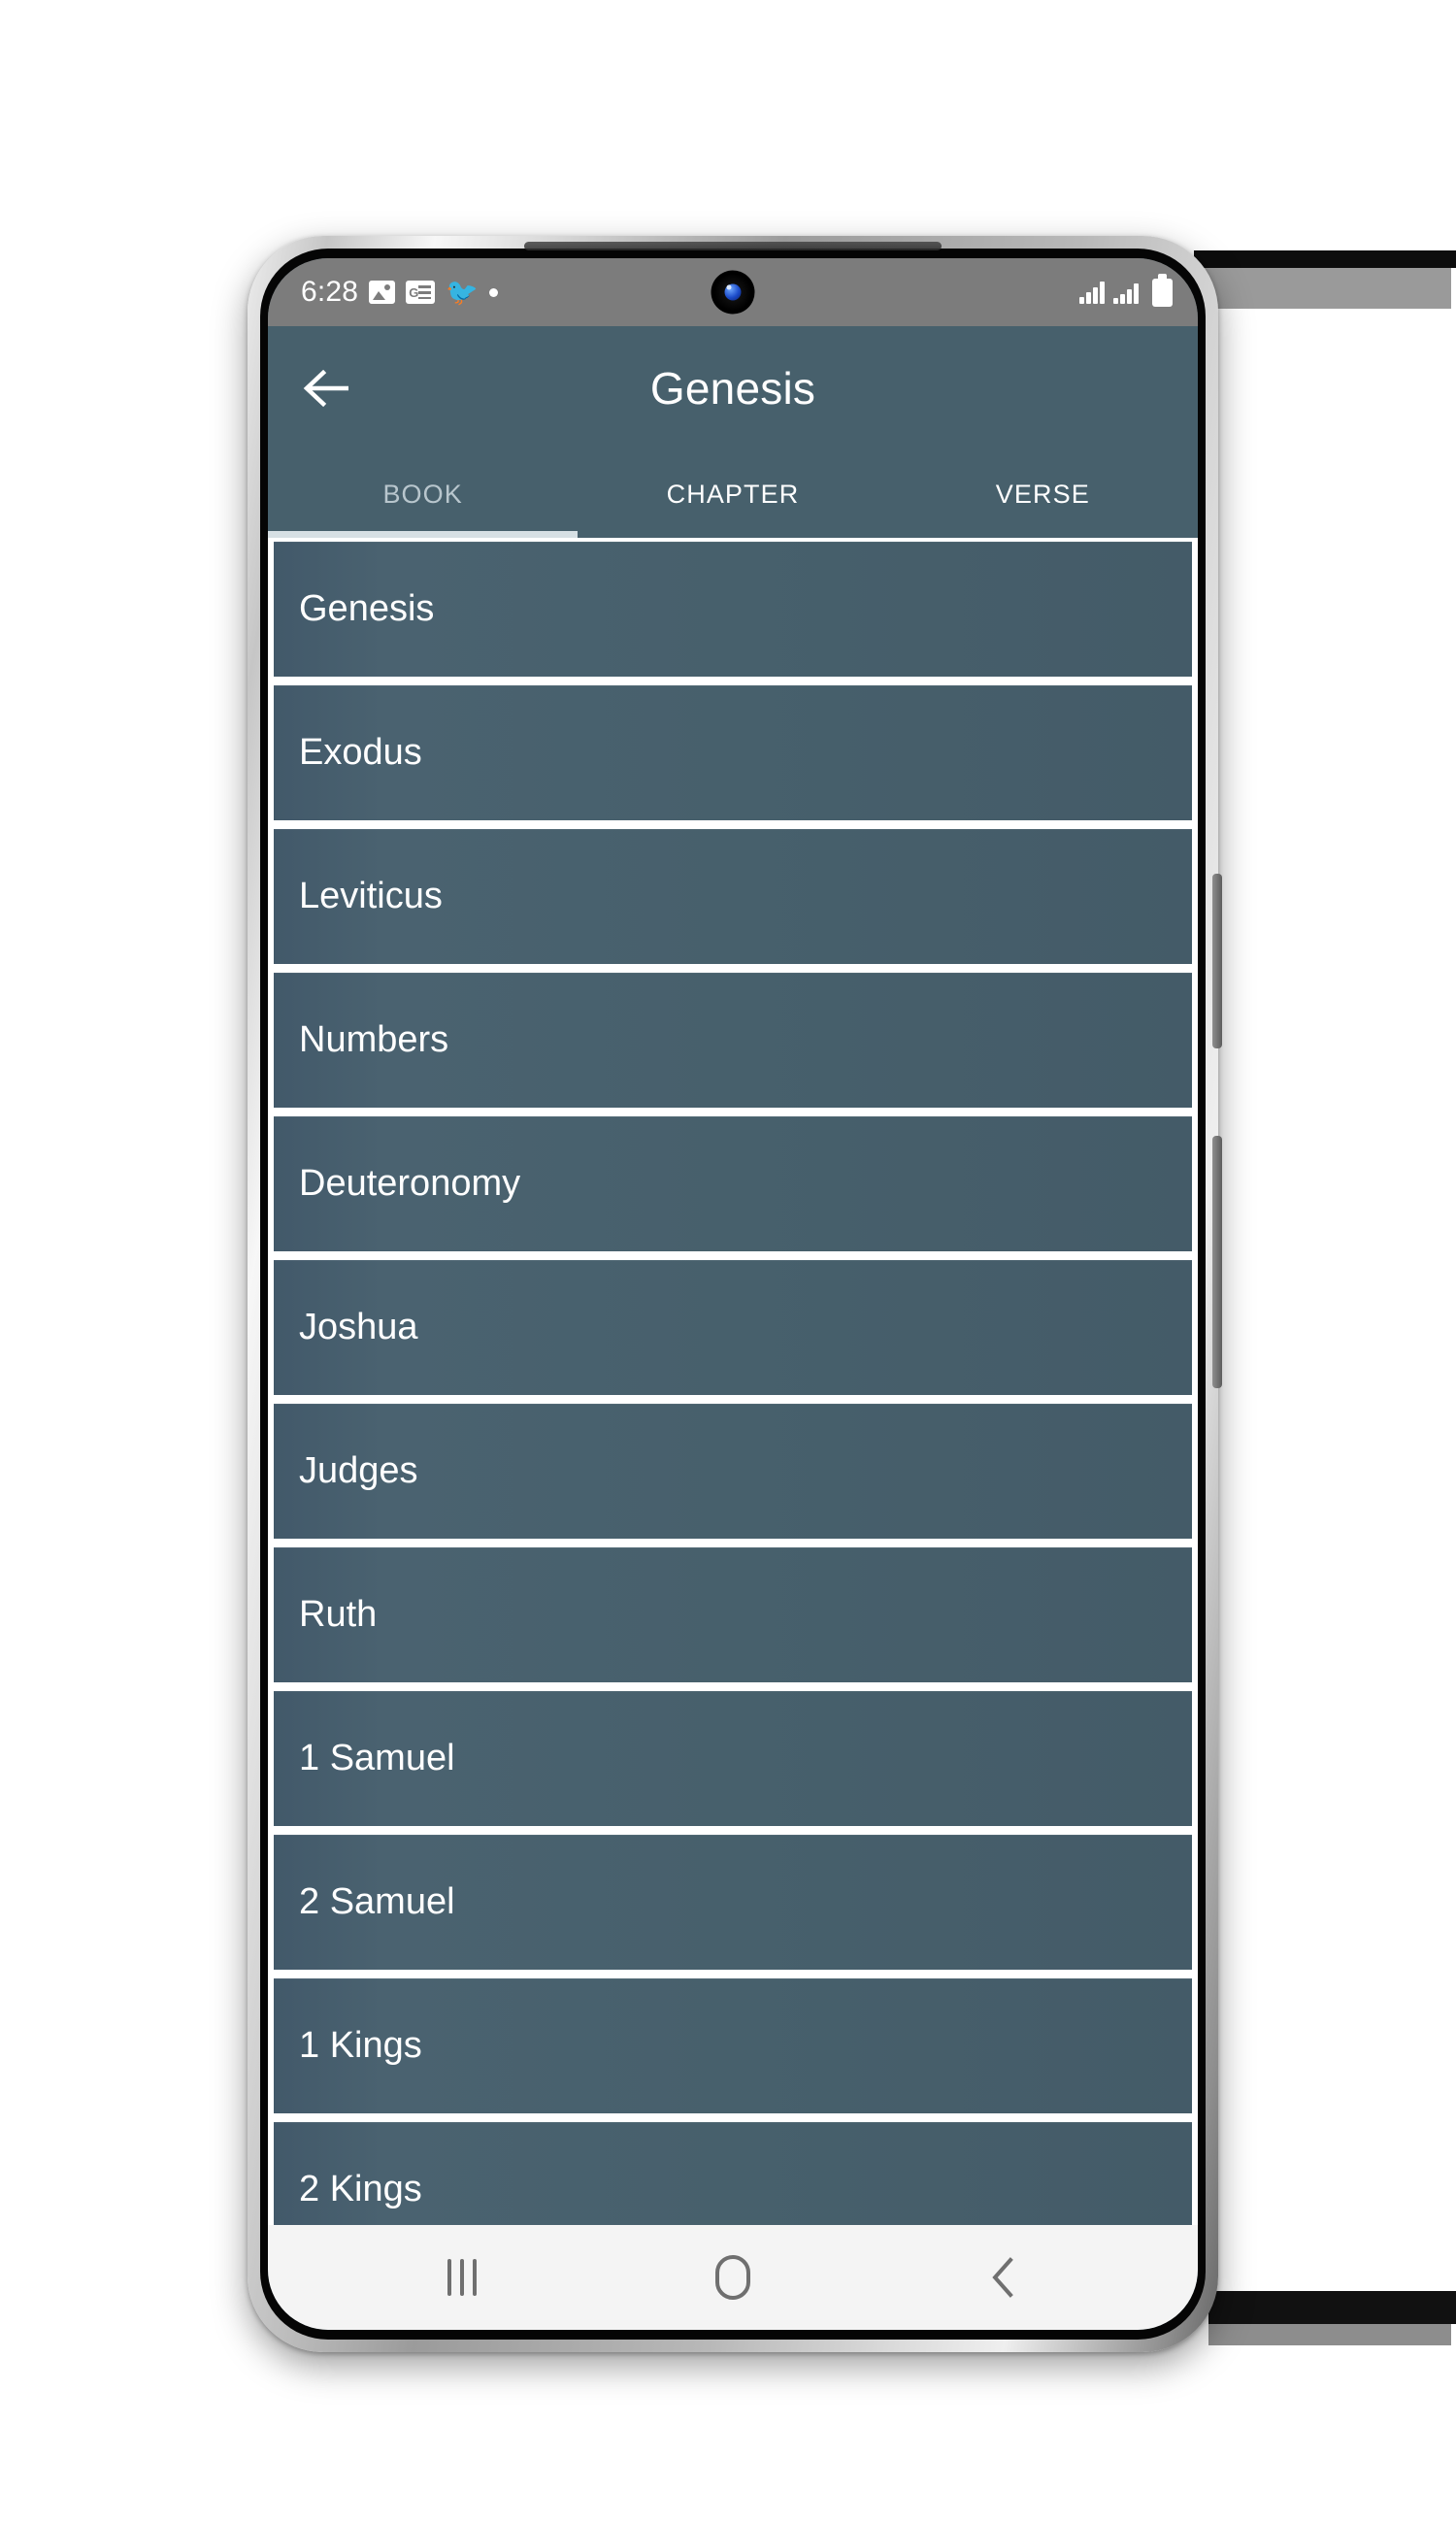  I want to click on list-item: Leviticus, so click(733, 896).